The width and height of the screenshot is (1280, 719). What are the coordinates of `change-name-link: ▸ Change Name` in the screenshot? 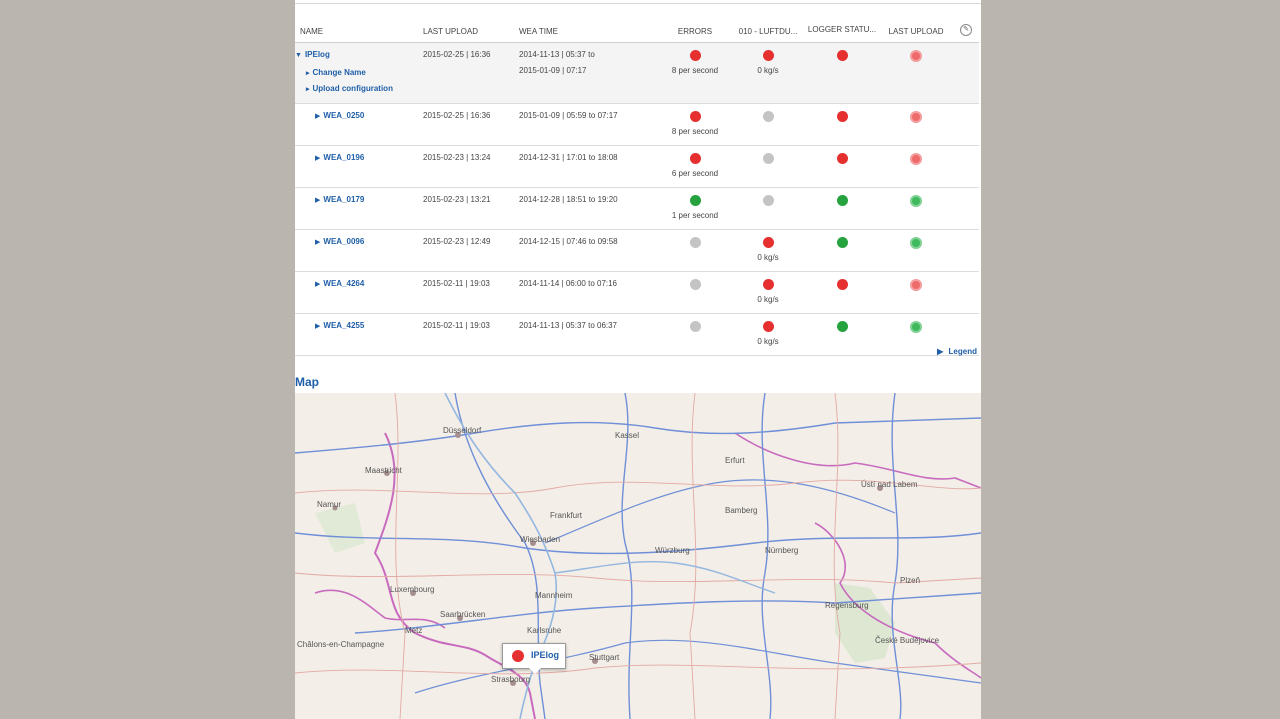 It's located at (364, 72).